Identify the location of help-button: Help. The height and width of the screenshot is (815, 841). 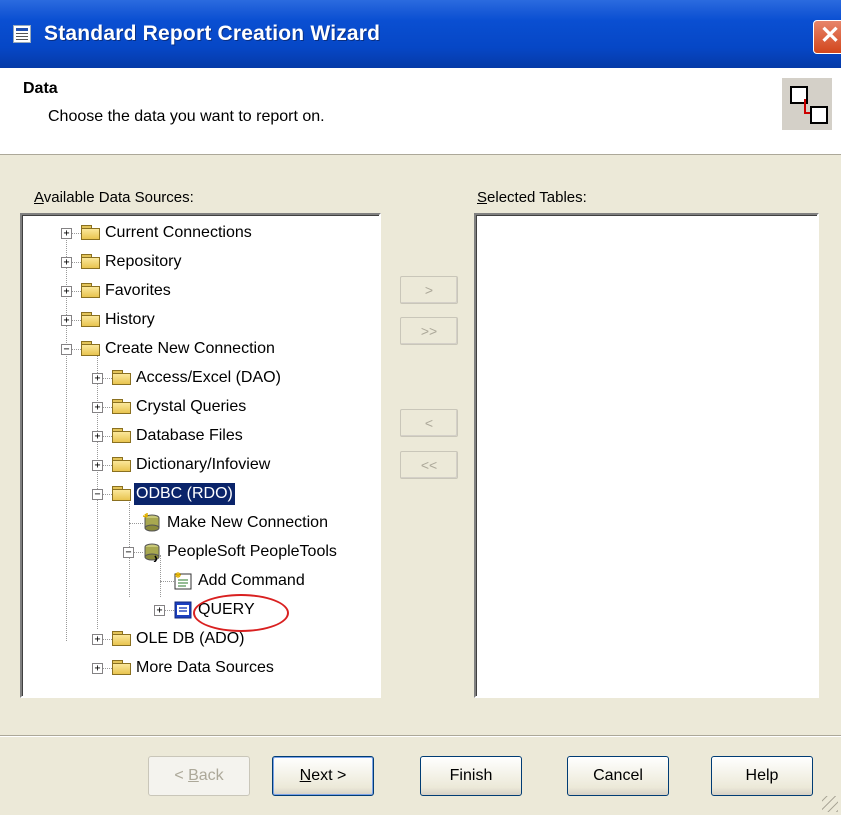
(762, 776).